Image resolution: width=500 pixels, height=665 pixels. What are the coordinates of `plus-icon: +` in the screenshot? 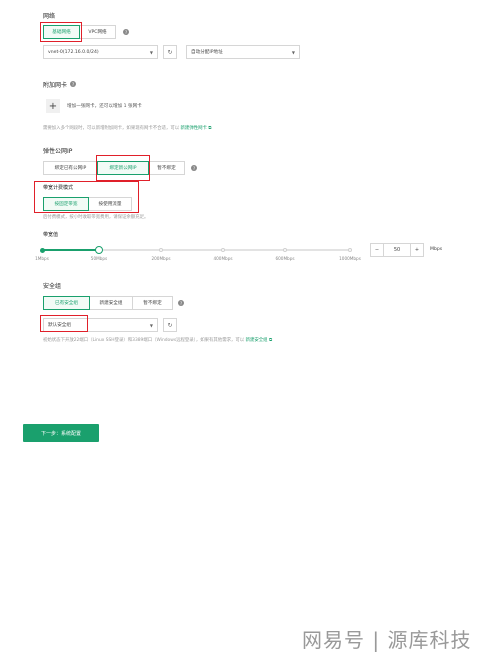 It's located at (53, 106).